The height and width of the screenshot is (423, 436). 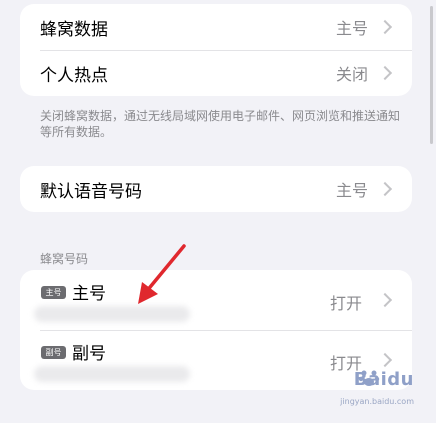 What do you see at coordinates (53, 352) in the screenshot?
I see `sim-badge-secondary: 副号` at bounding box center [53, 352].